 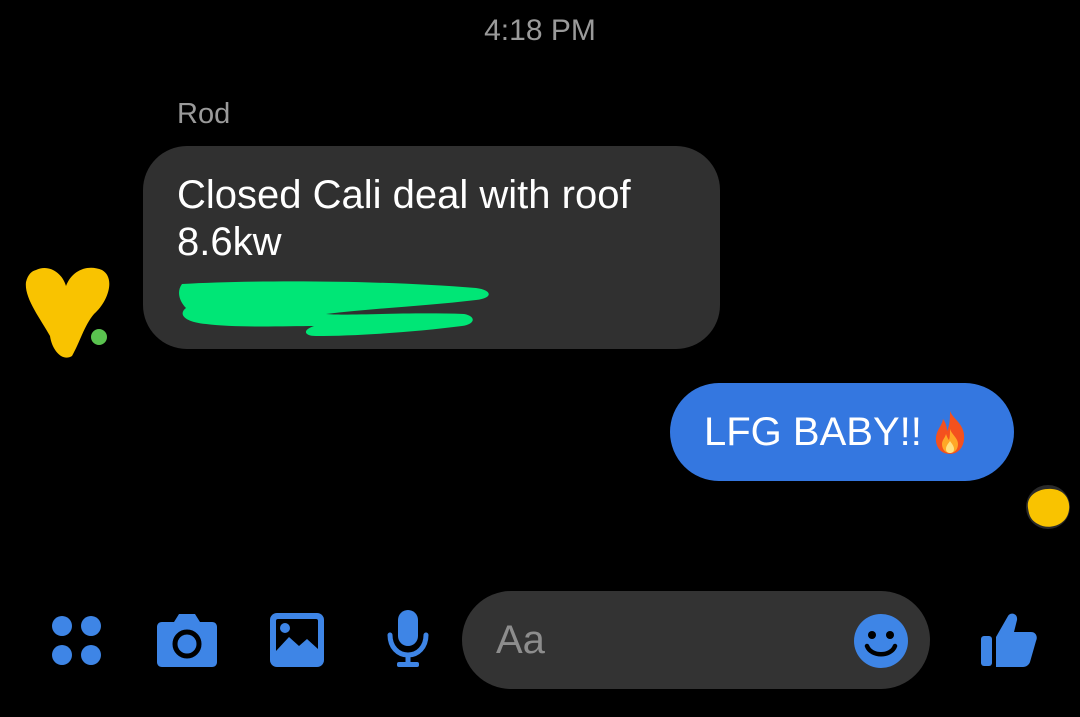 What do you see at coordinates (68, 312) in the screenshot?
I see `sender-avatar` at bounding box center [68, 312].